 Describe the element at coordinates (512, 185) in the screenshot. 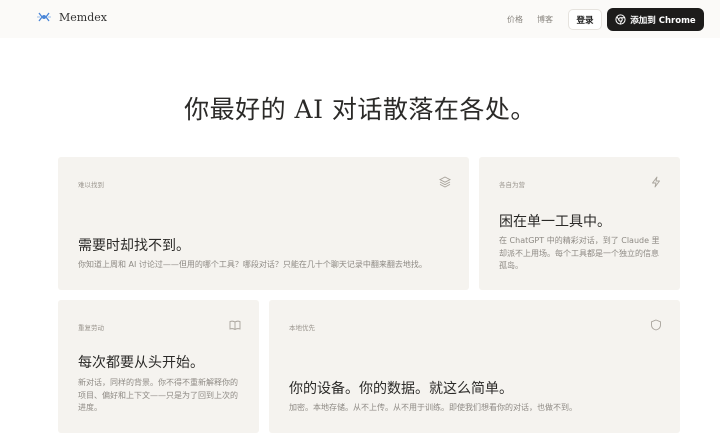

I see `card-tag: 各自为营` at that location.